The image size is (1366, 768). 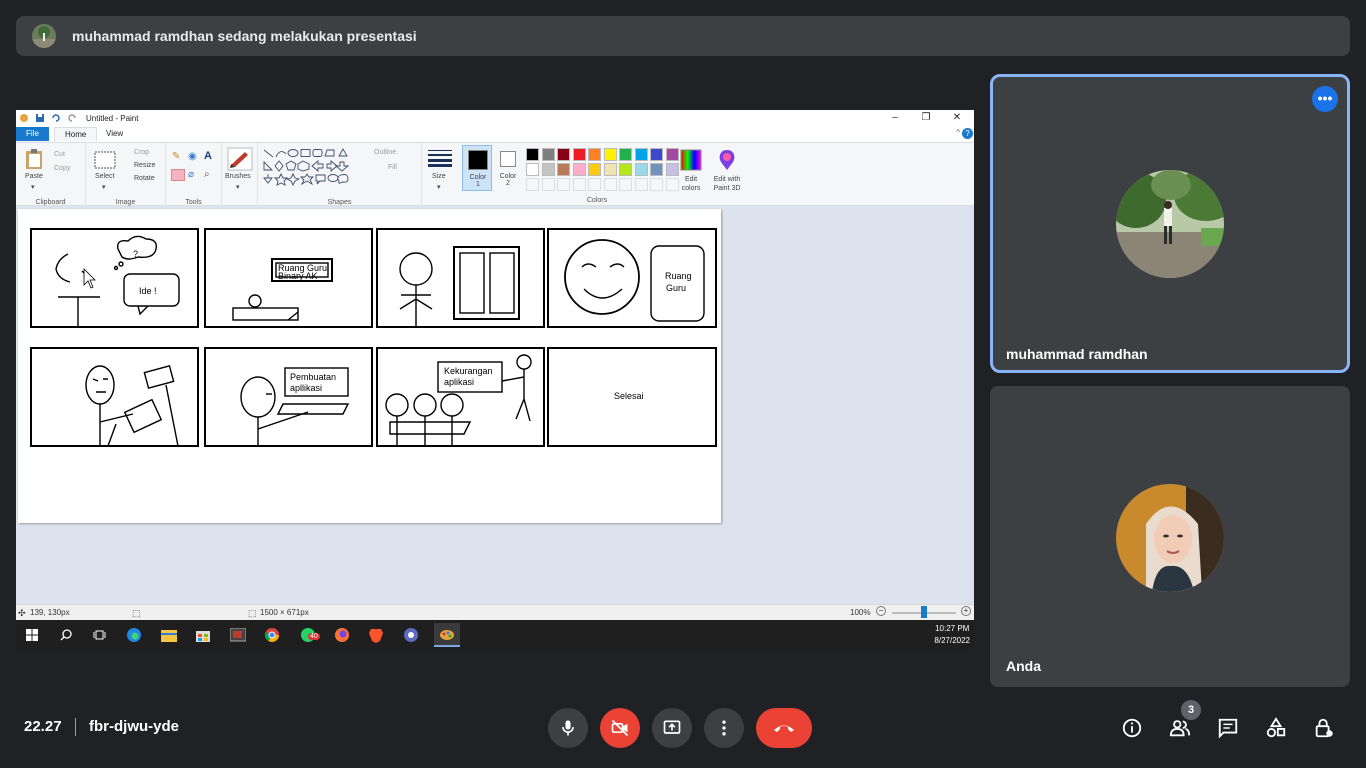 I want to click on paste-icon, so click(x=34, y=159).